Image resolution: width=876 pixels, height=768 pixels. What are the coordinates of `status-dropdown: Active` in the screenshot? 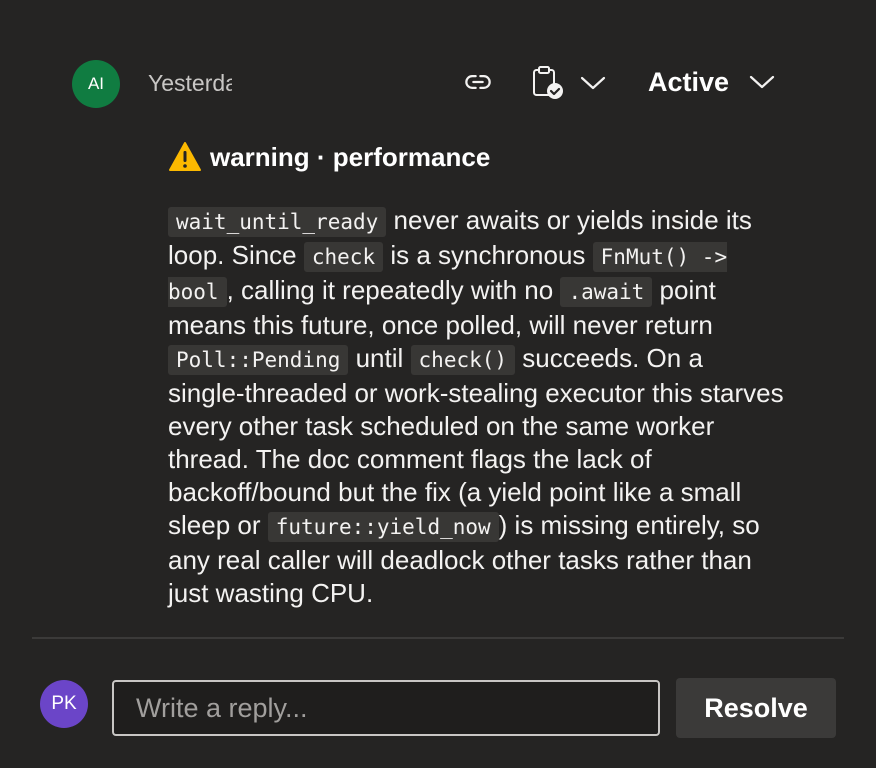 It's located at (716, 82).